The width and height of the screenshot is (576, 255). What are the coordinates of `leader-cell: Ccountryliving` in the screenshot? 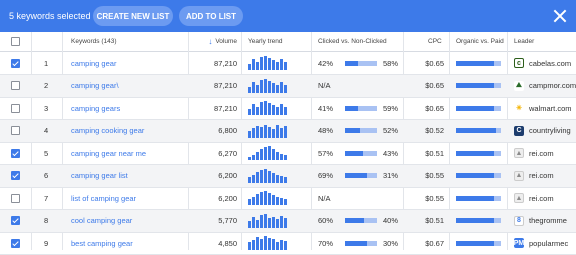 It's located at (545, 131).